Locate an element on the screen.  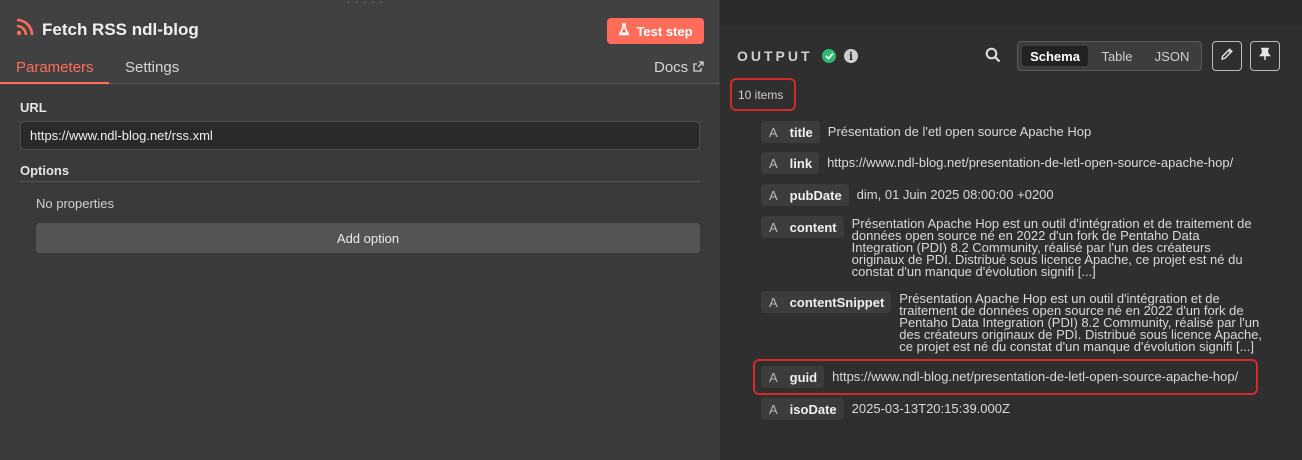
add-option-button: Add option is located at coordinates (368, 238).